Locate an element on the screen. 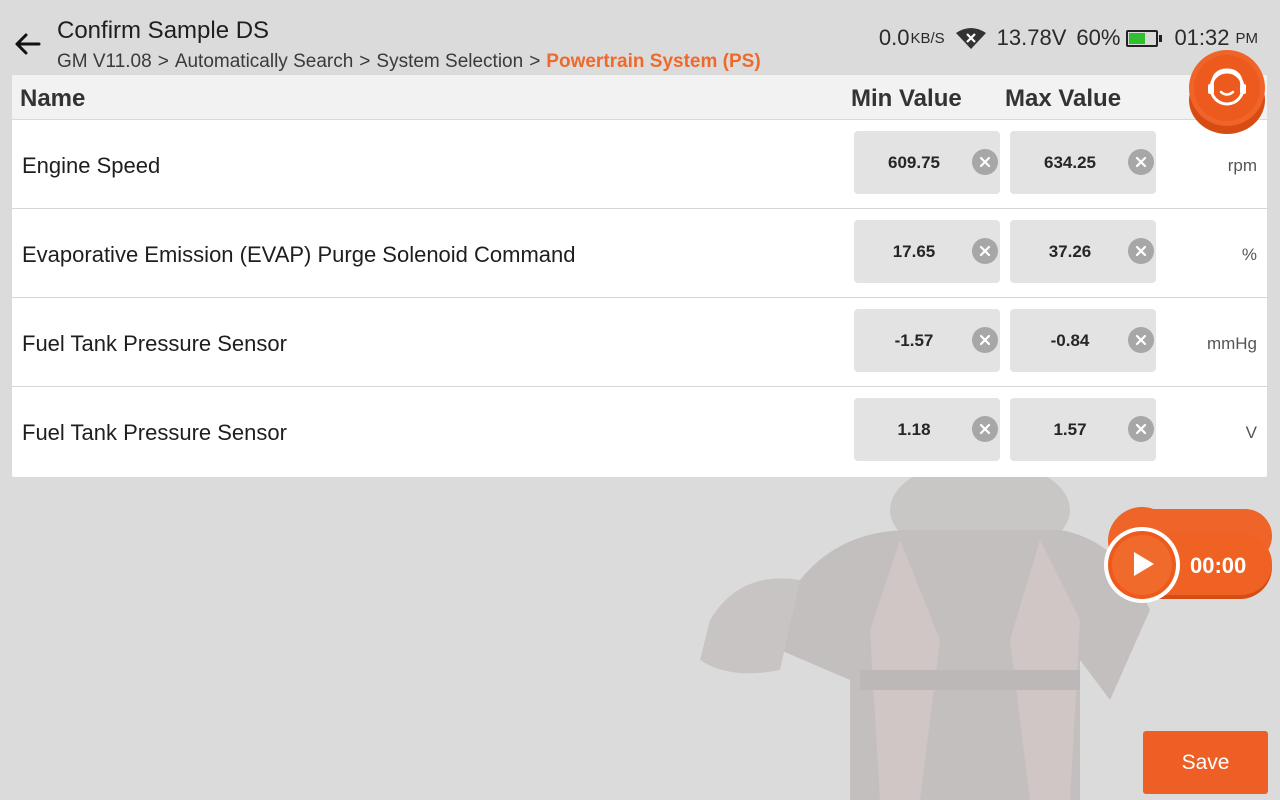  column-header-name: Name is located at coordinates (53, 98).